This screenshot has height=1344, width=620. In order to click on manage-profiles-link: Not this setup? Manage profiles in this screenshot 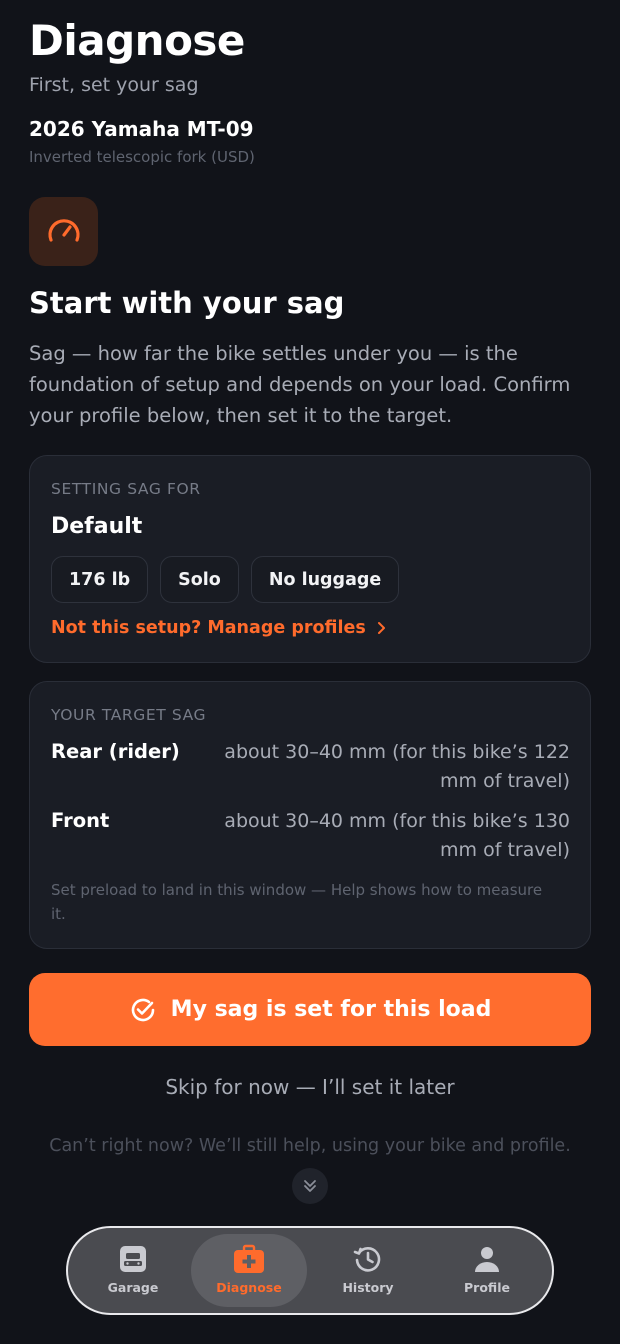, I will do `click(218, 628)`.